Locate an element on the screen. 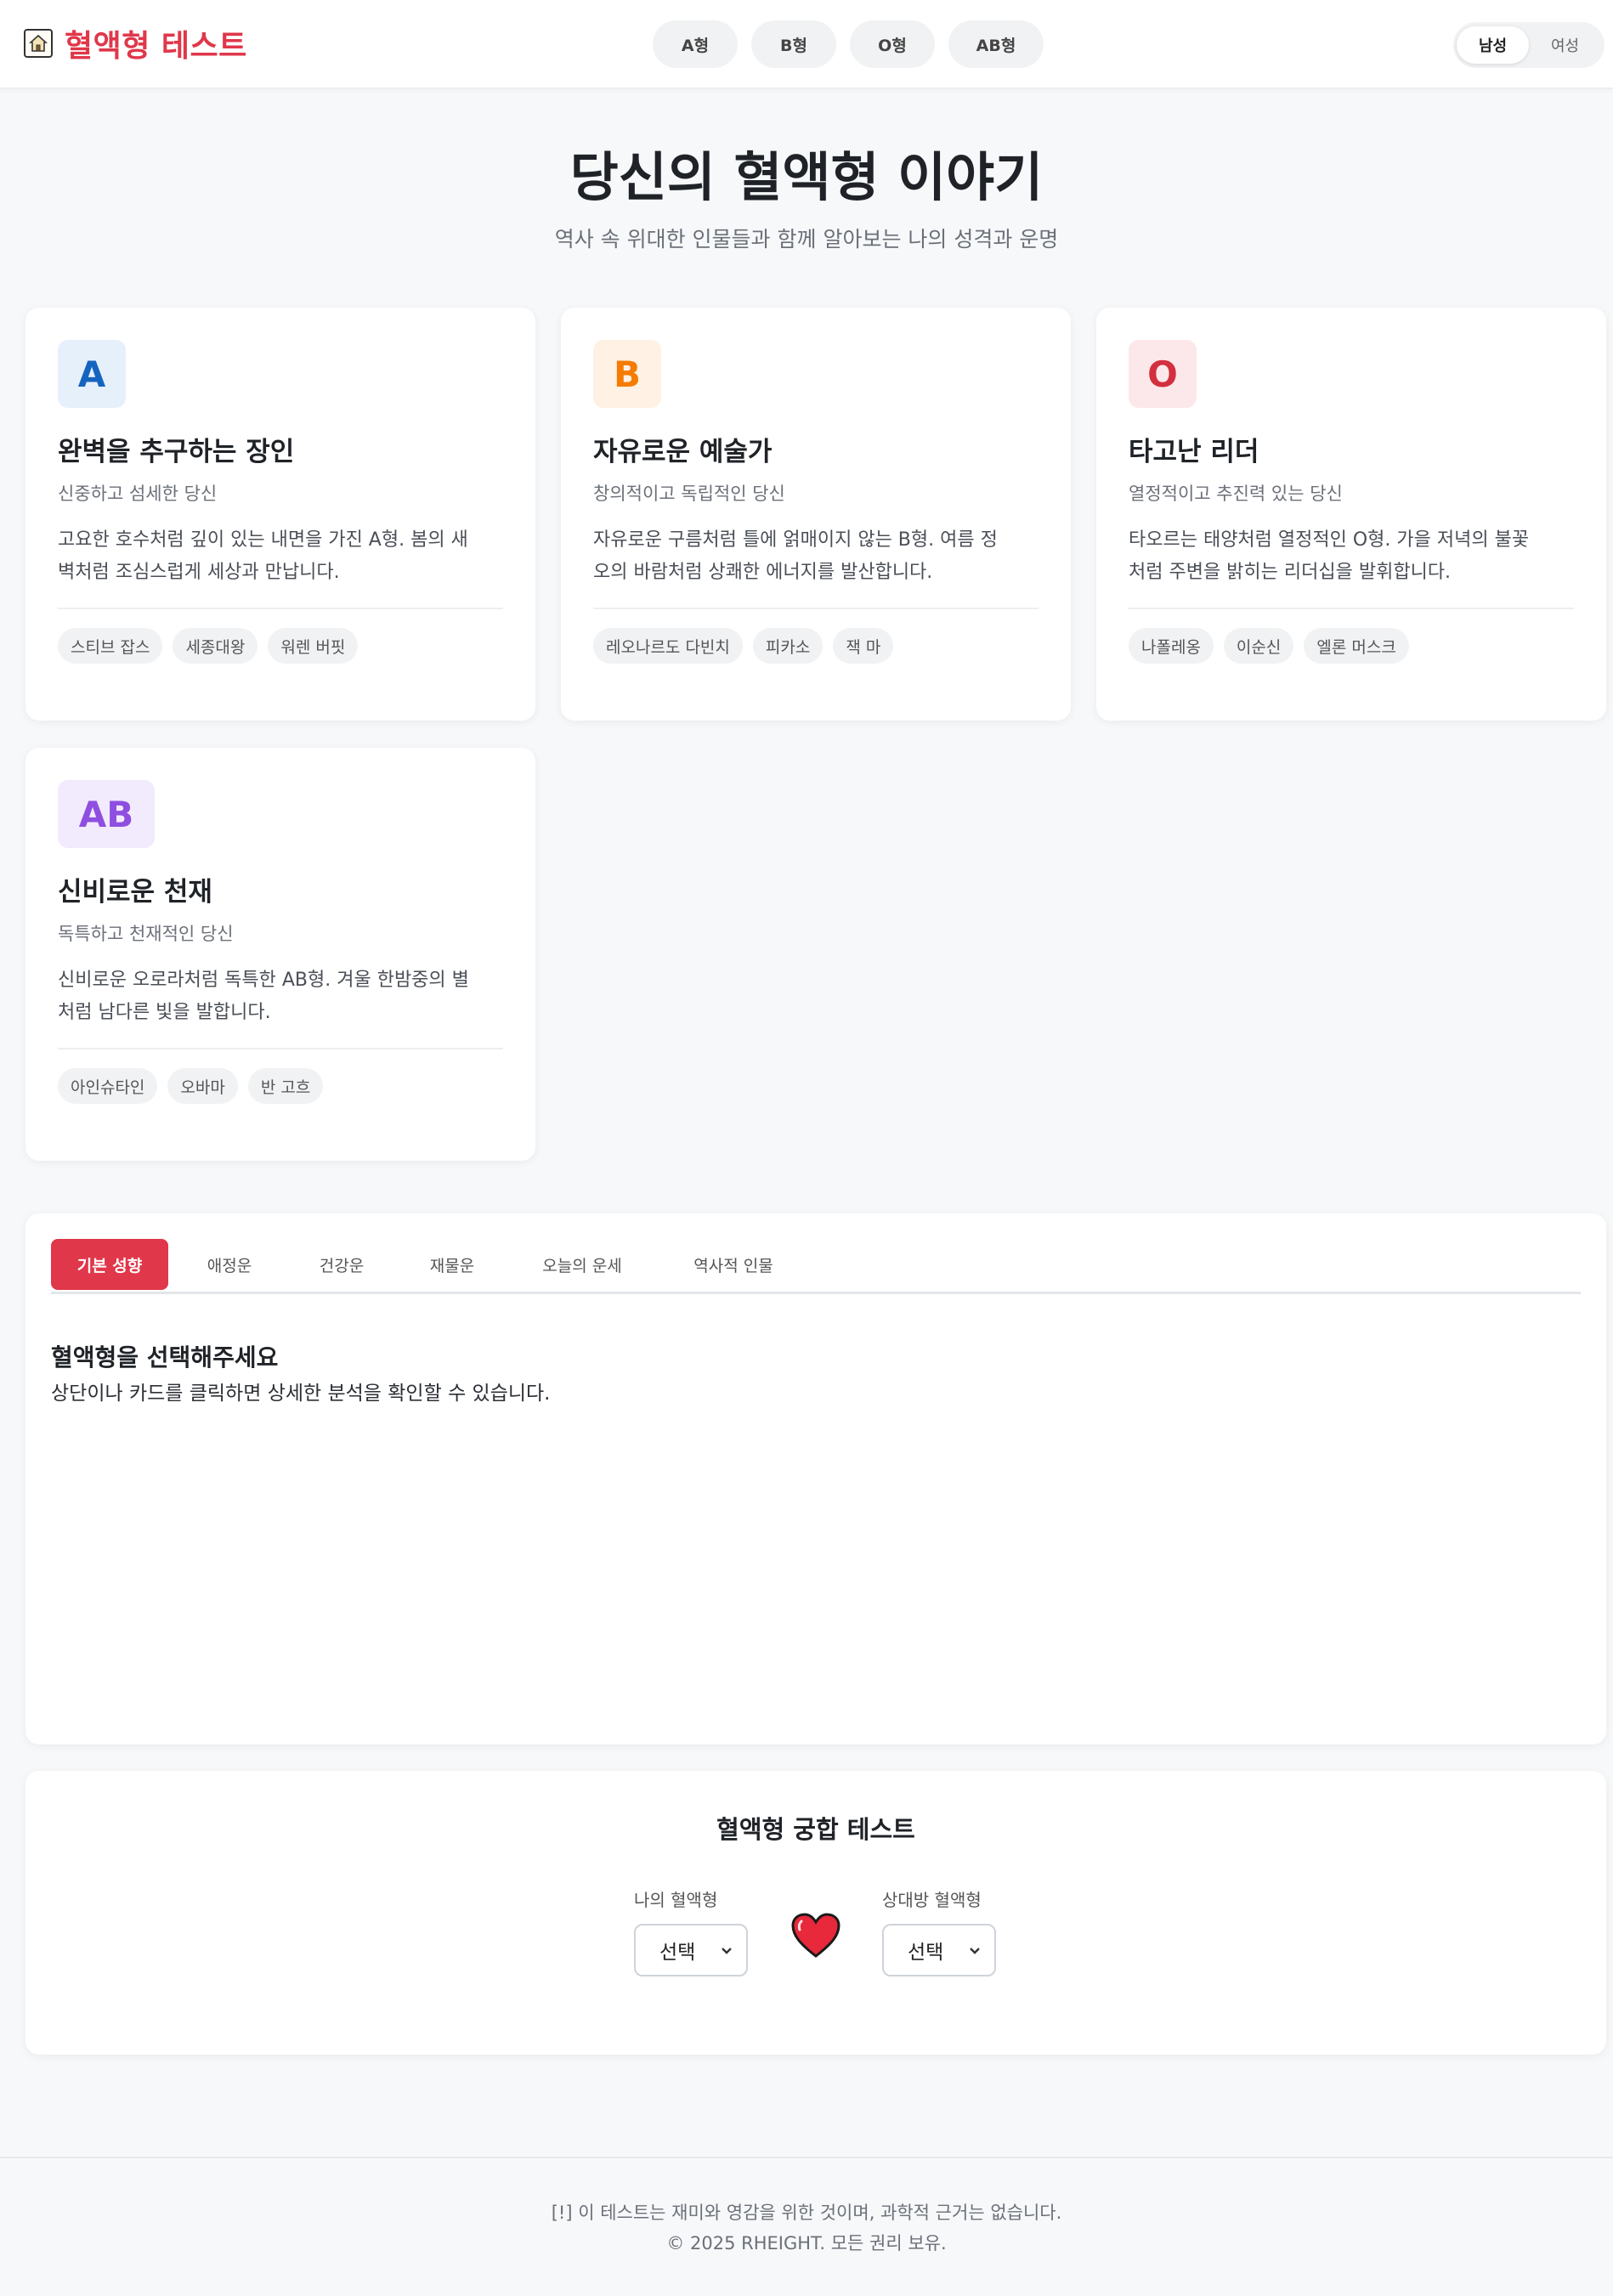  logo: 혈액형 테스트 is located at coordinates (135, 43).